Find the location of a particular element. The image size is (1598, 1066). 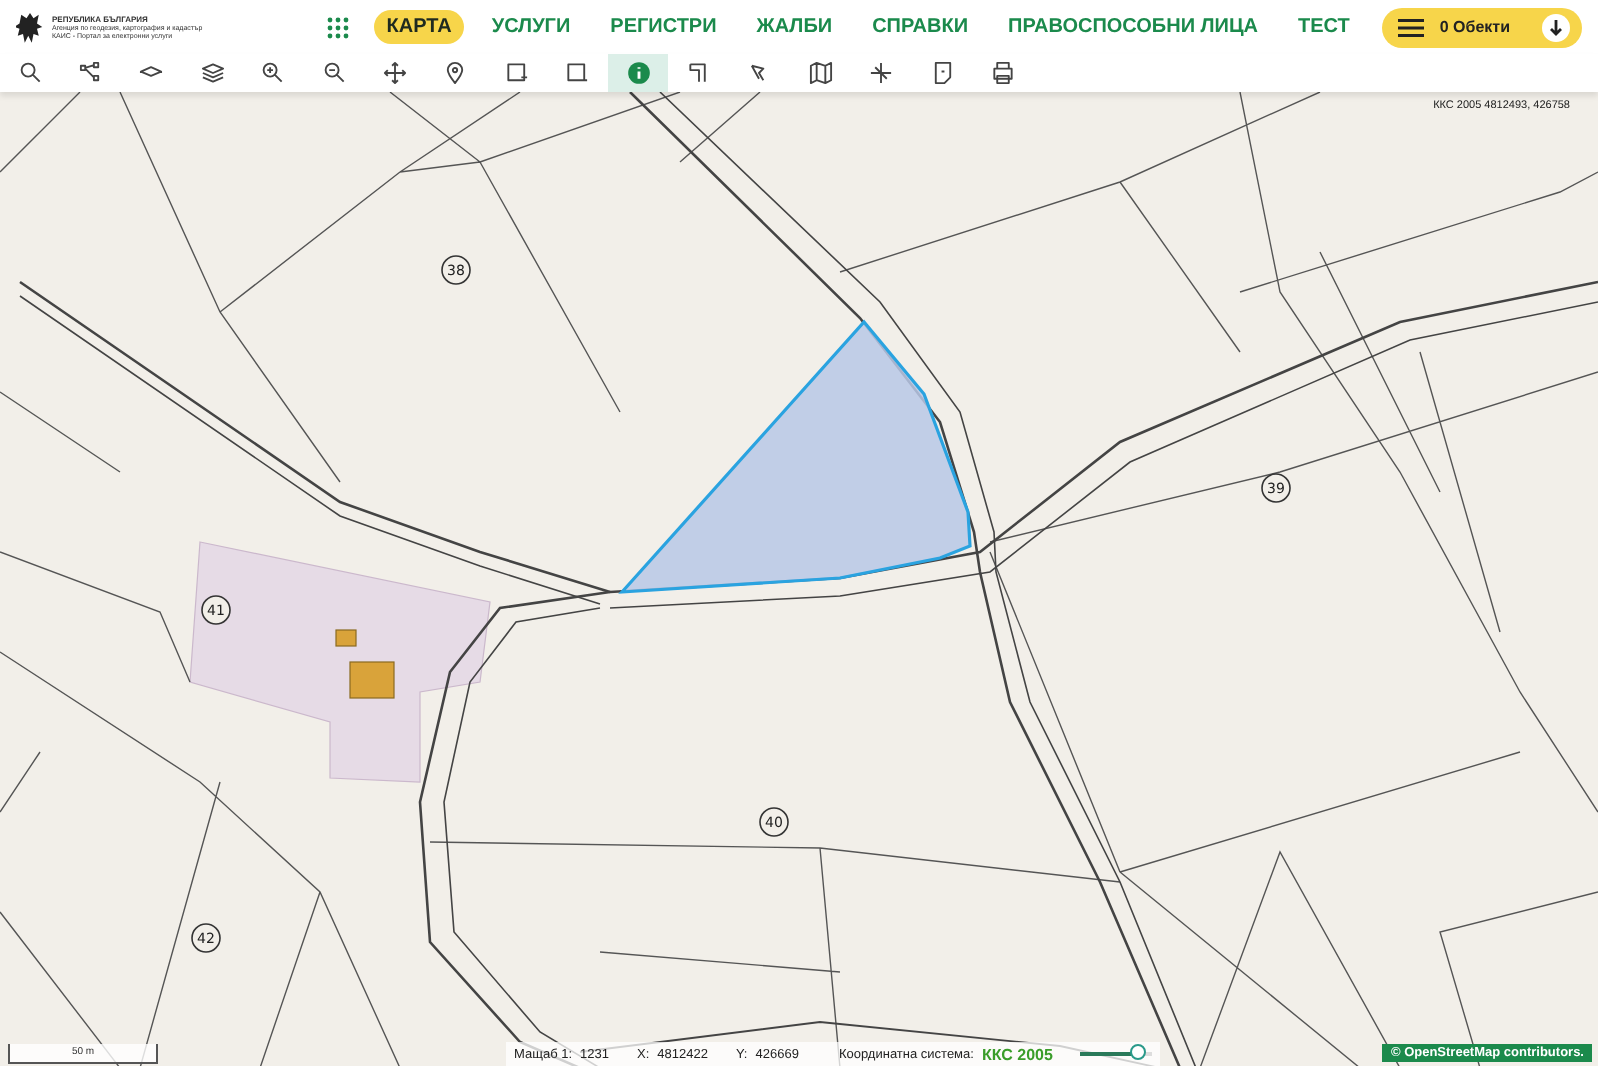

square-minus-icon is located at coordinates (577, 73).